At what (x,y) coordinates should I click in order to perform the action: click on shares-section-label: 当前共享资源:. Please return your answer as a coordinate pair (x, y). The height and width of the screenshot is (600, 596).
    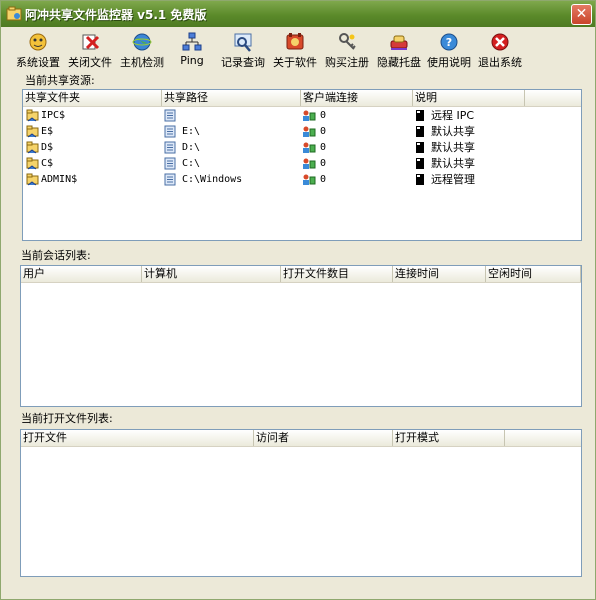
    Looking at the image, I should click on (60, 80).